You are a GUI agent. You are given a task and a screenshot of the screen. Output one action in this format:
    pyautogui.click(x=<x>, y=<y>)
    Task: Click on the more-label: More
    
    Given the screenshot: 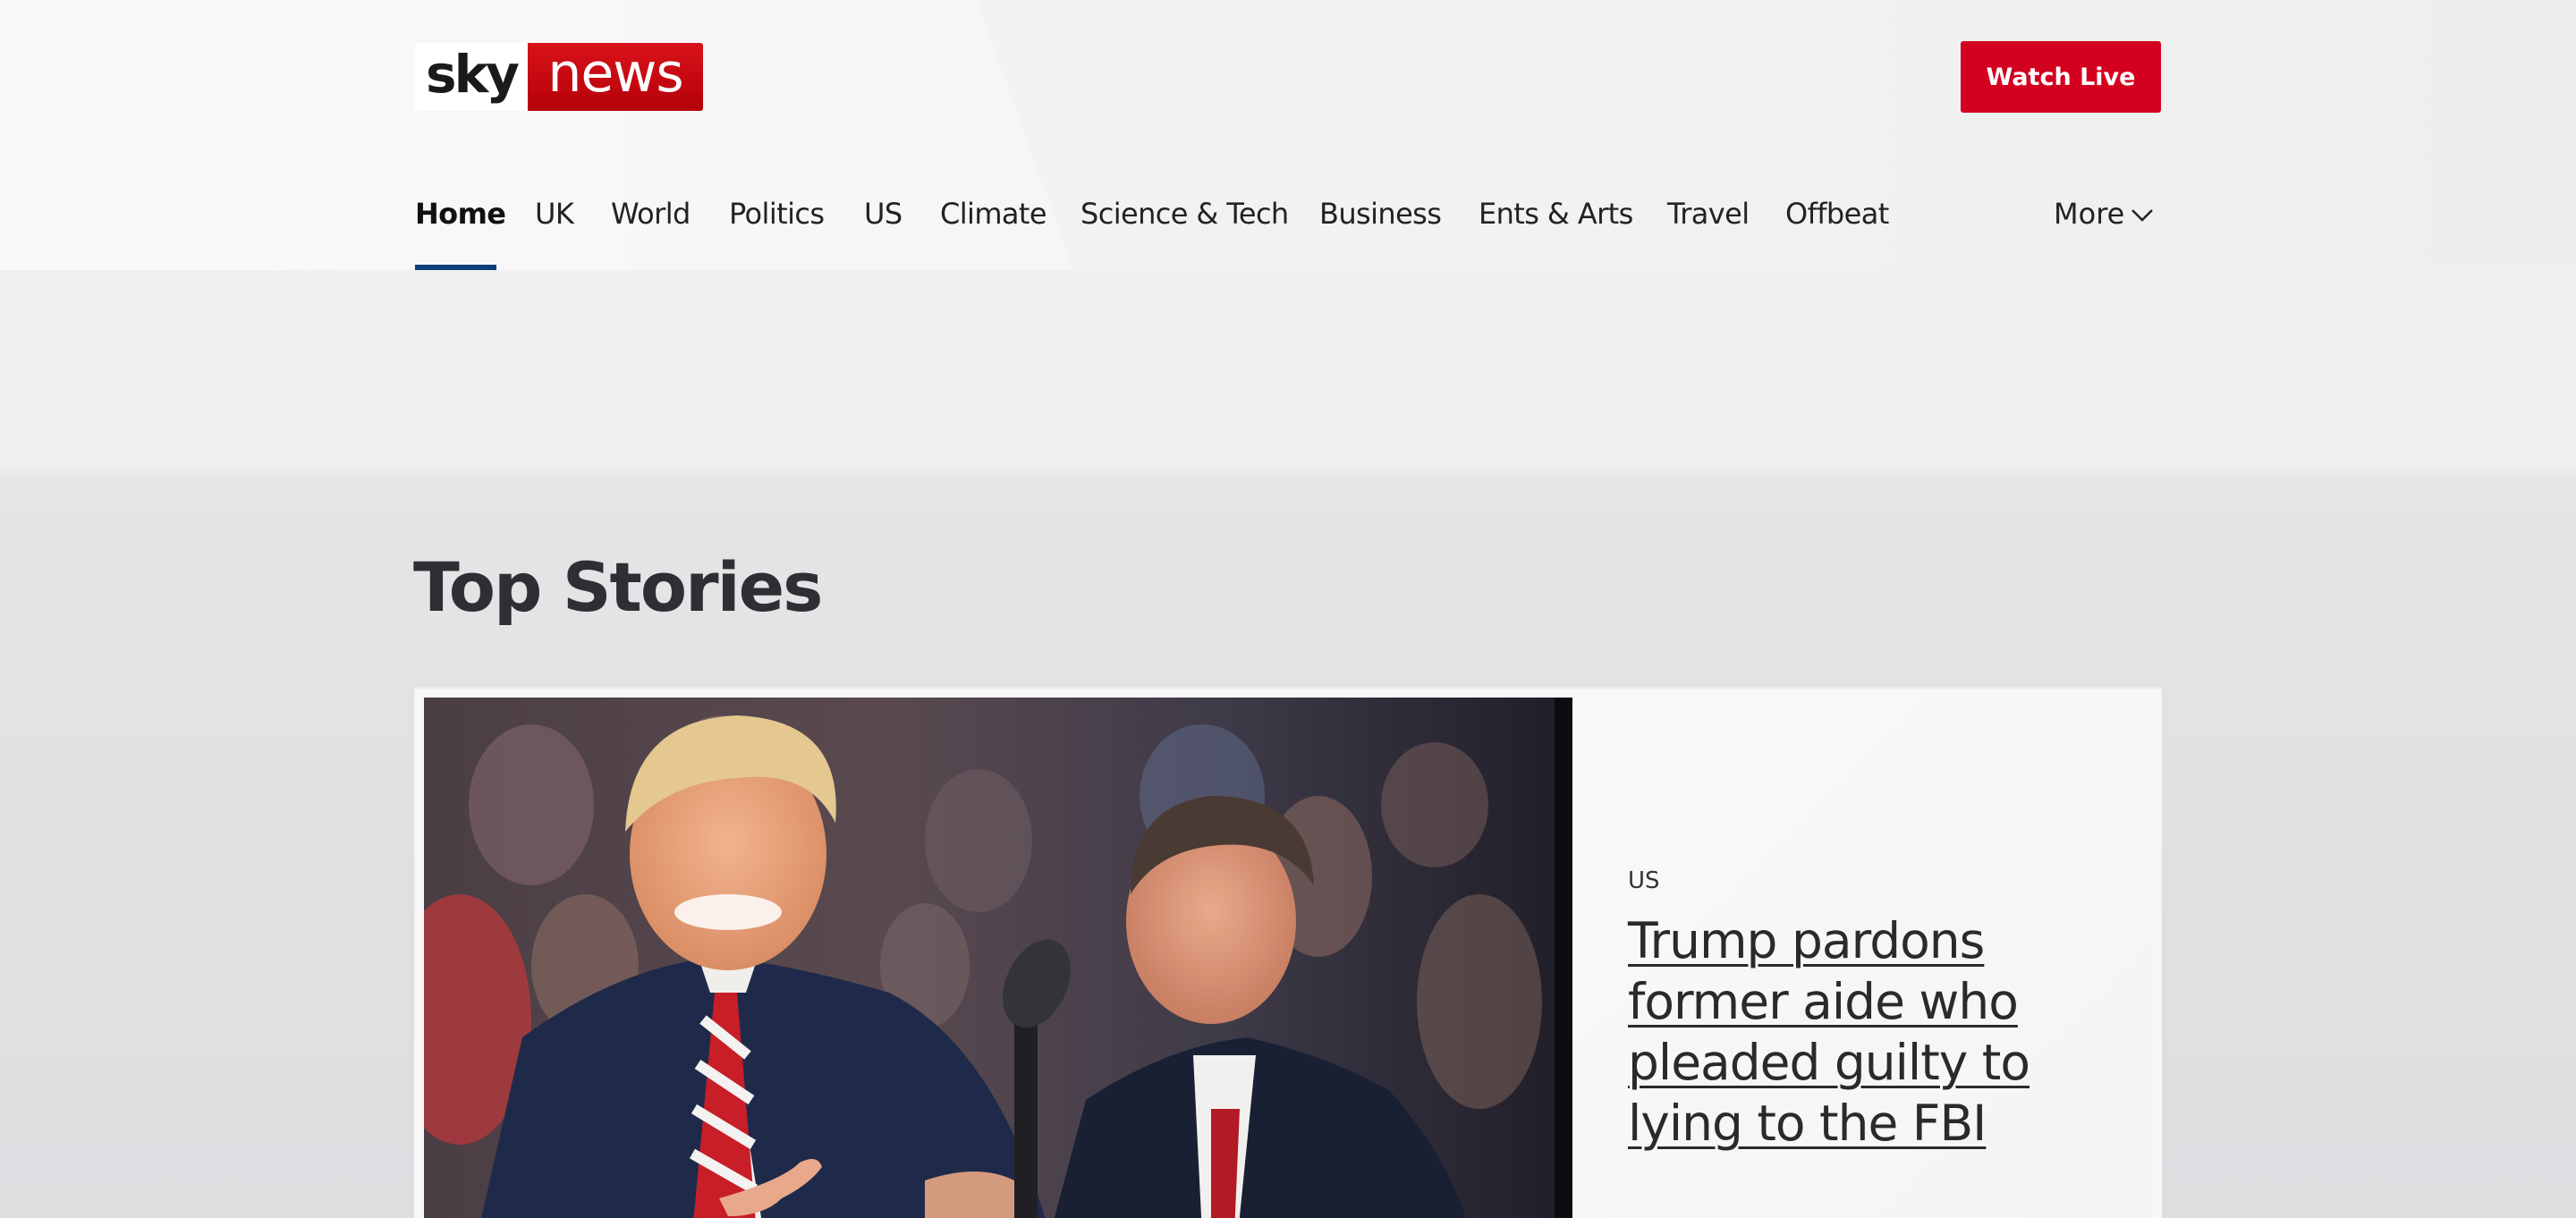 What is the action you would take?
    pyautogui.click(x=2089, y=214)
    